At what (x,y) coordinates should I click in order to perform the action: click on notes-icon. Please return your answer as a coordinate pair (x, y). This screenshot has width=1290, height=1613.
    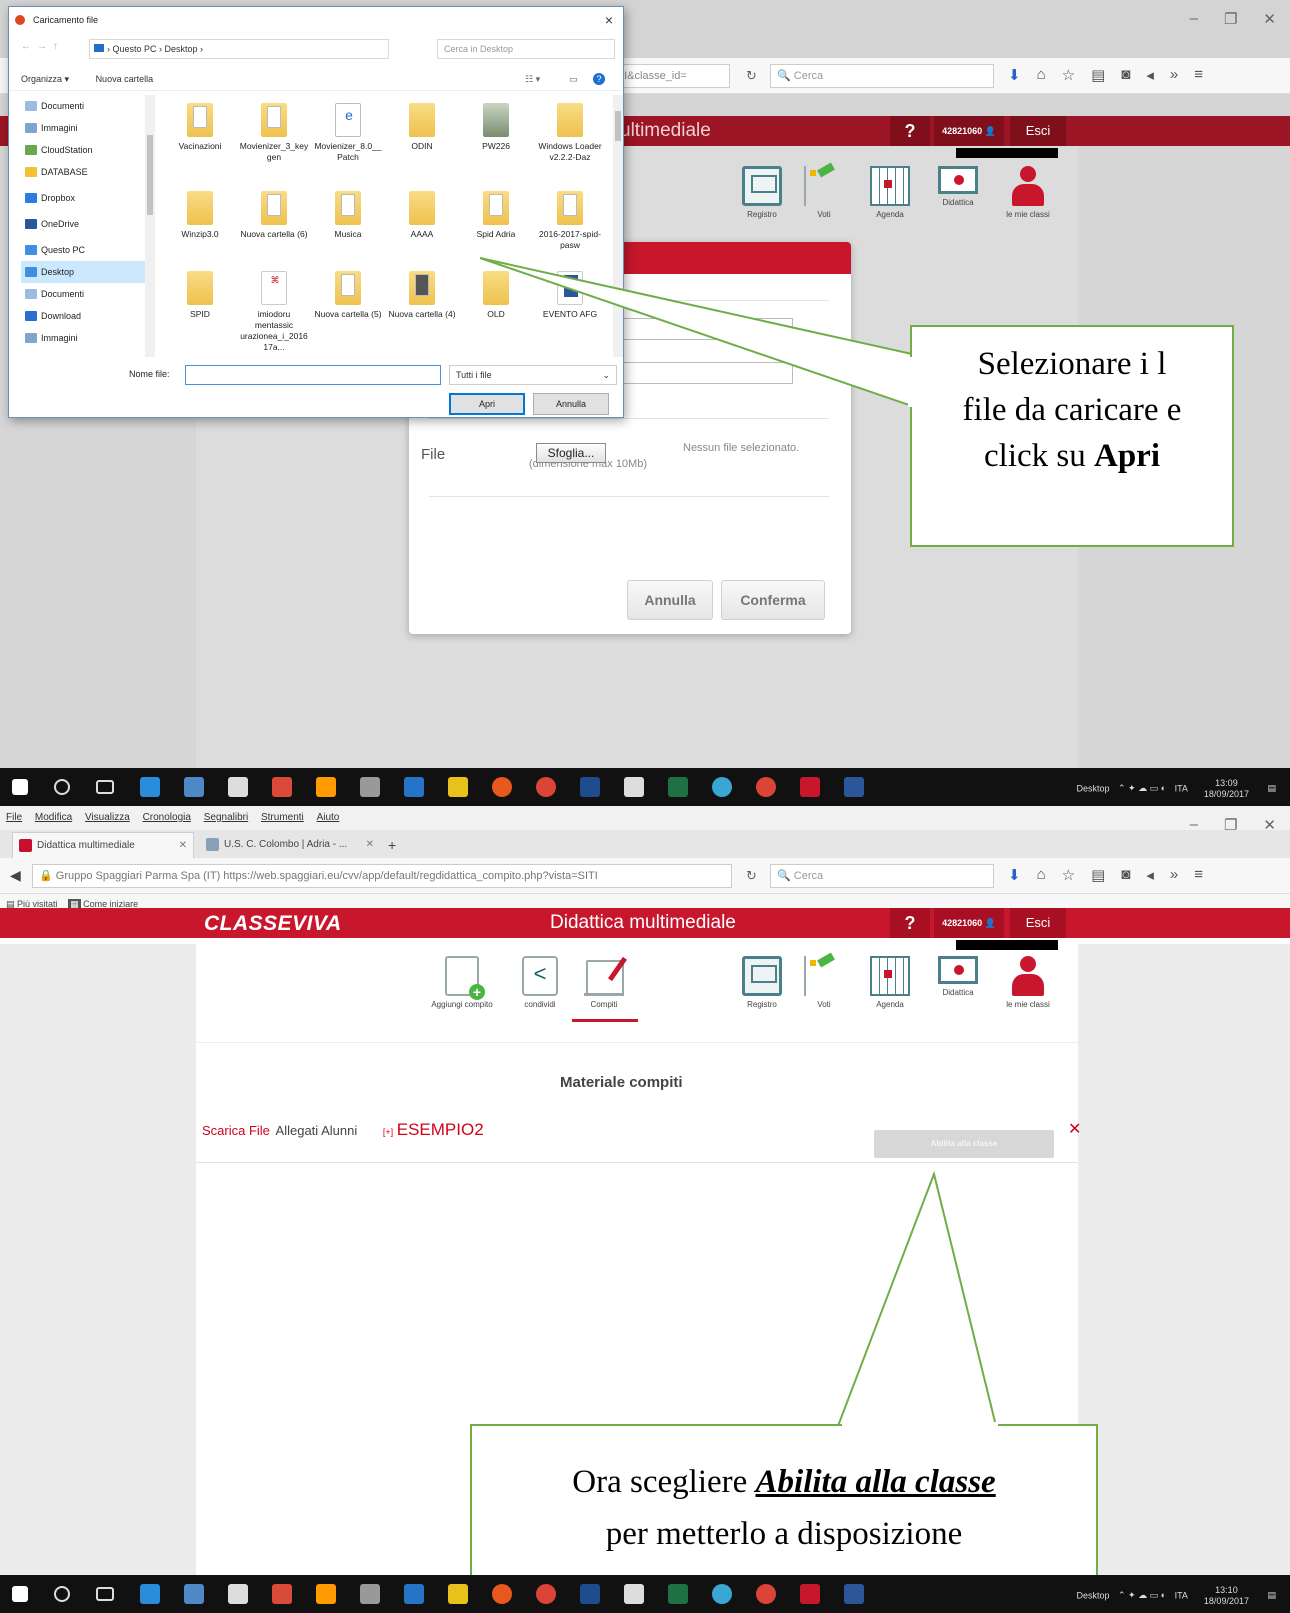
    Looking at the image, I should click on (458, 1594).